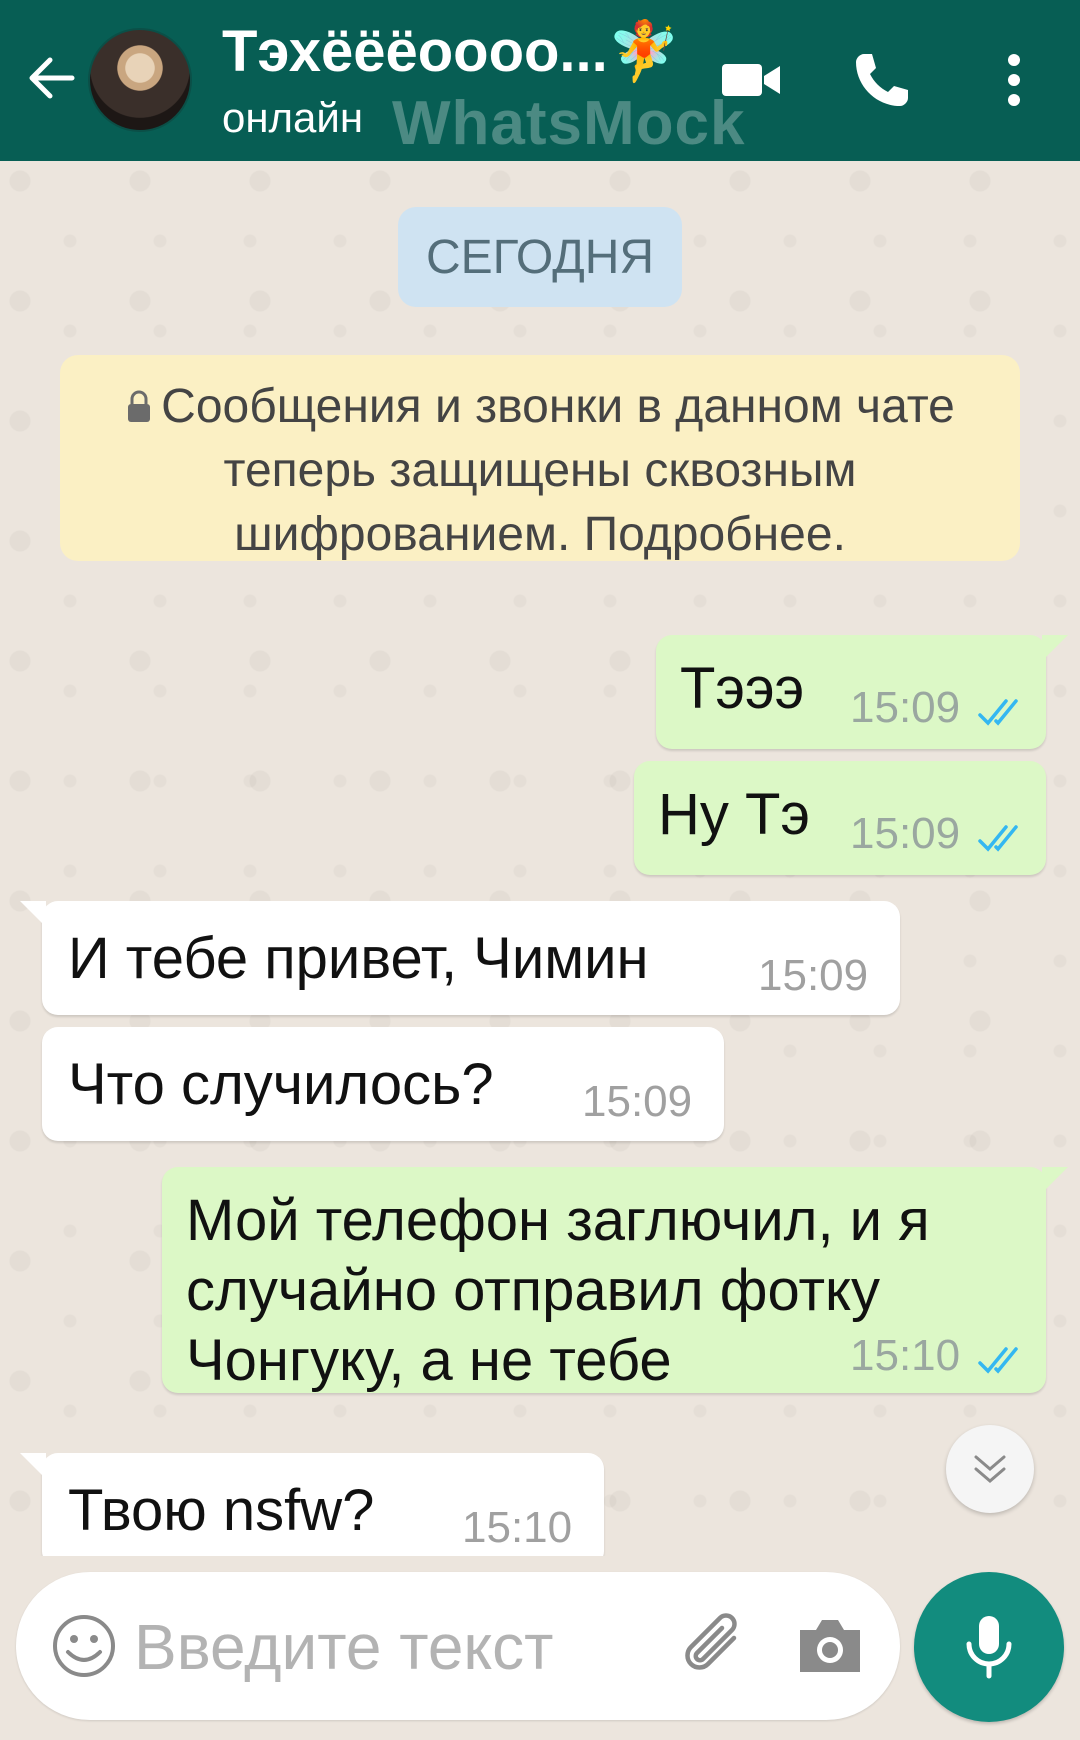 The height and width of the screenshot is (1740, 1080). What do you see at coordinates (1014, 80) in the screenshot?
I see `more-vert-icon` at bounding box center [1014, 80].